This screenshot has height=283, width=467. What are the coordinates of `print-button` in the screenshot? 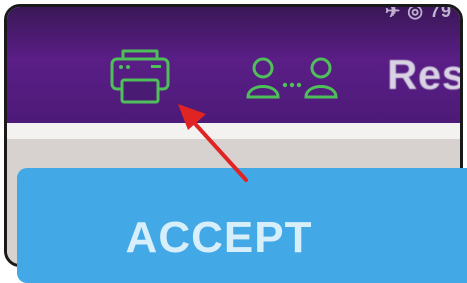 It's located at (140, 78).